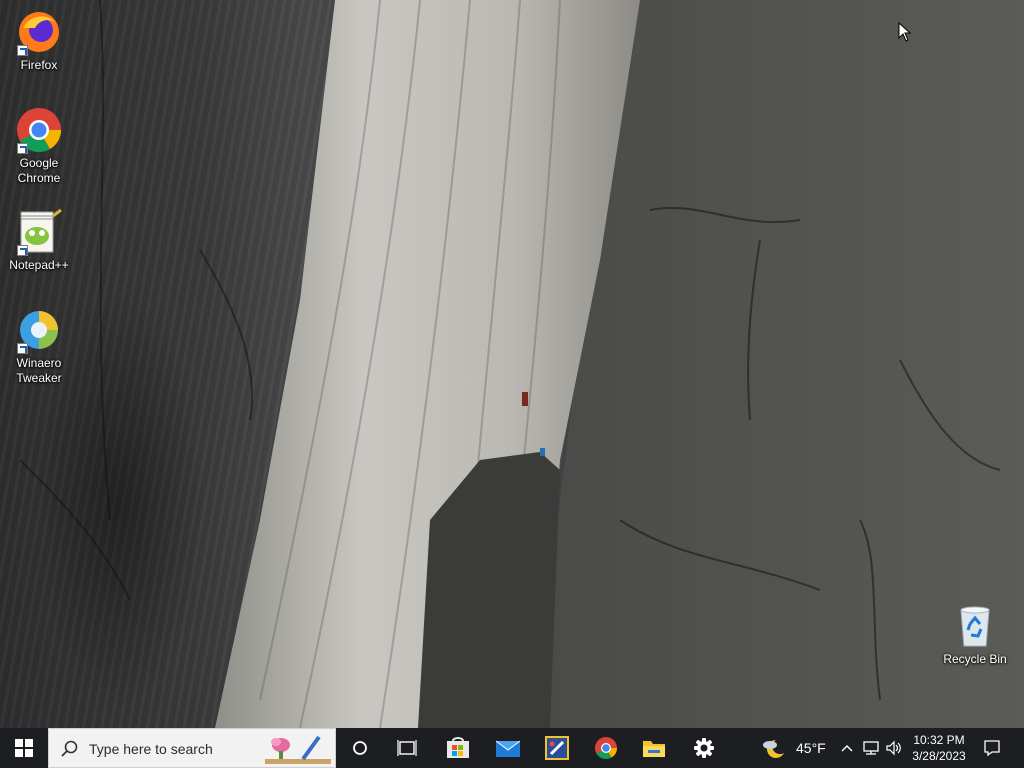  I want to click on search-highlight-illustration, so click(298, 749).